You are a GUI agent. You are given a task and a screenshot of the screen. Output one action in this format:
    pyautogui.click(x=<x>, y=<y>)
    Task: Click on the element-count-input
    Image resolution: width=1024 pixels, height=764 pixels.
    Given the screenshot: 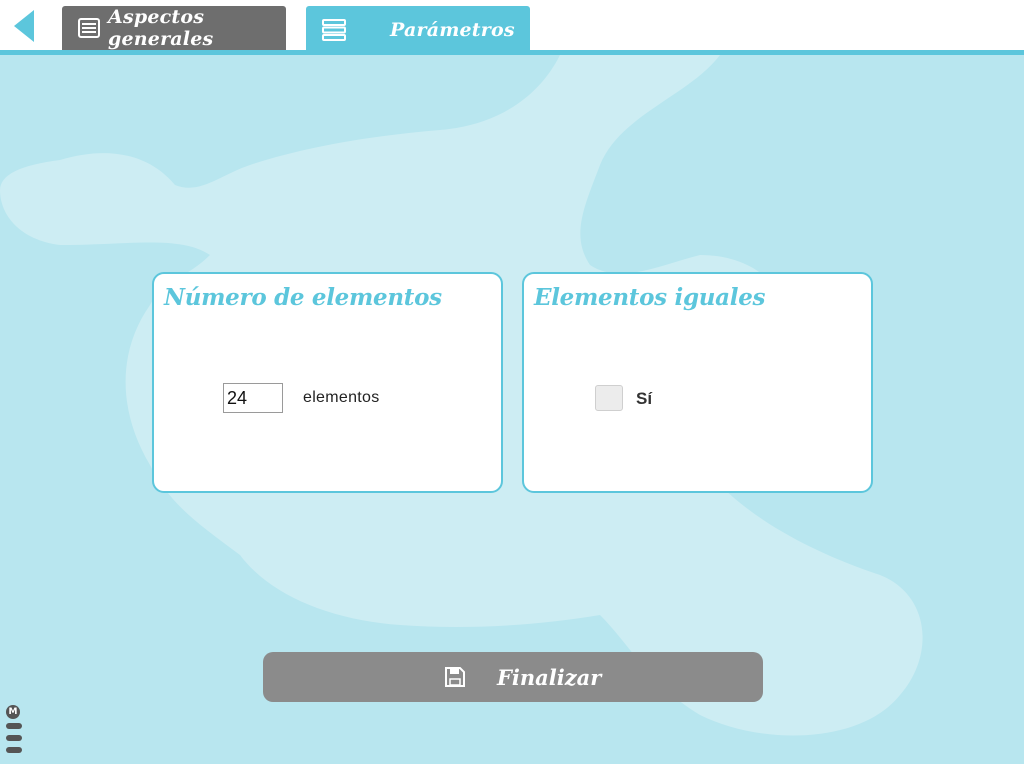 What is the action you would take?
    pyautogui.click(x=253, y=398)
    